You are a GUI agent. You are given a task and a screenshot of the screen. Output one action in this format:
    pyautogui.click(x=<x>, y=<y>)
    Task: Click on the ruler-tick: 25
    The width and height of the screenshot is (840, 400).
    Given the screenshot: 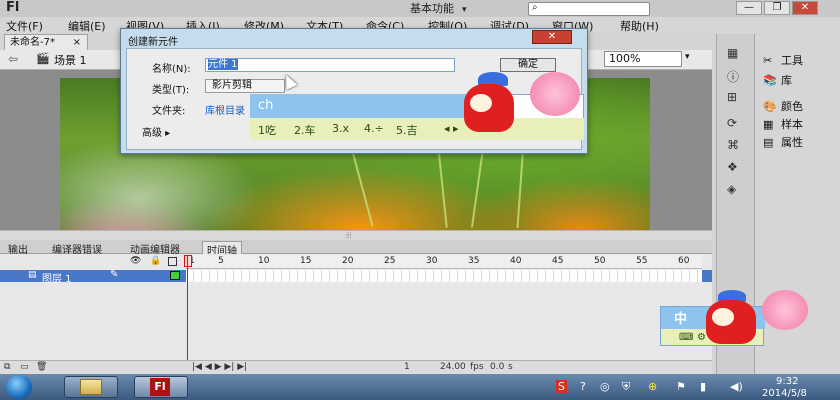 What is the action you would take?
    pyautogui.click(x=390, y=261)
    